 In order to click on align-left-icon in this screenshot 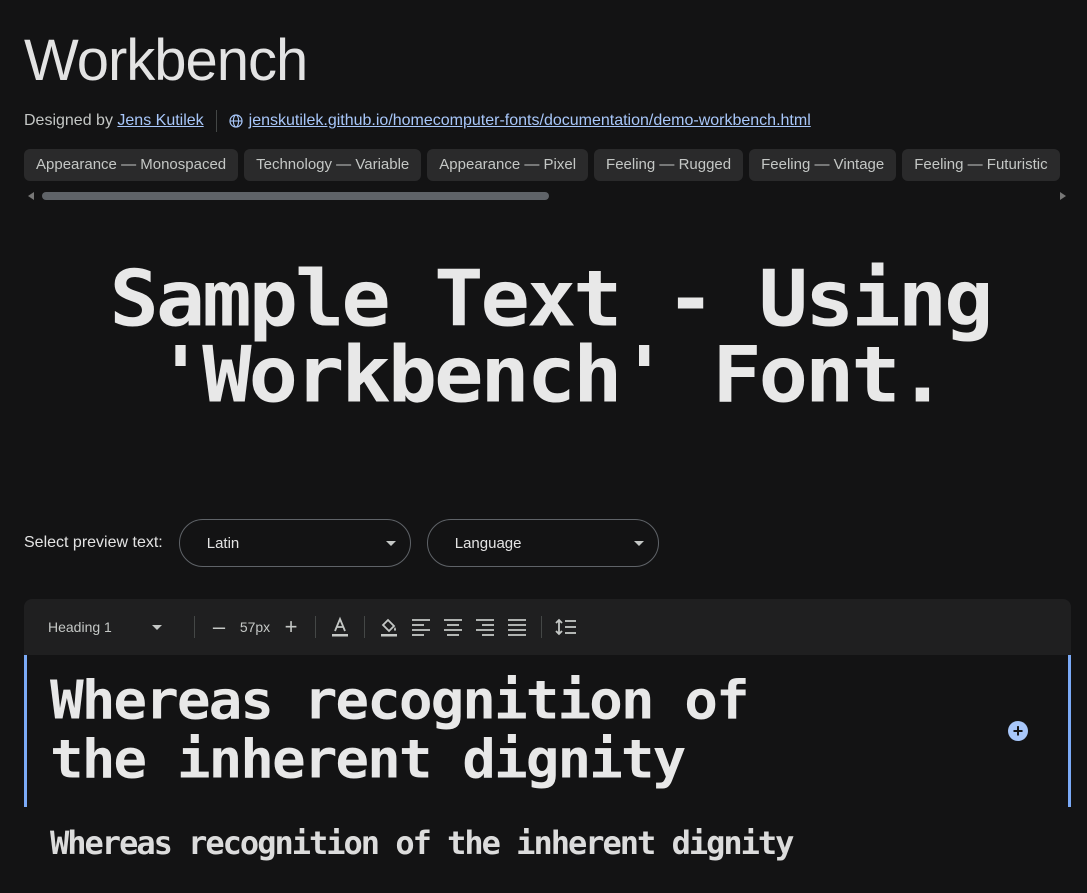, I will do `click(421, 627)`.